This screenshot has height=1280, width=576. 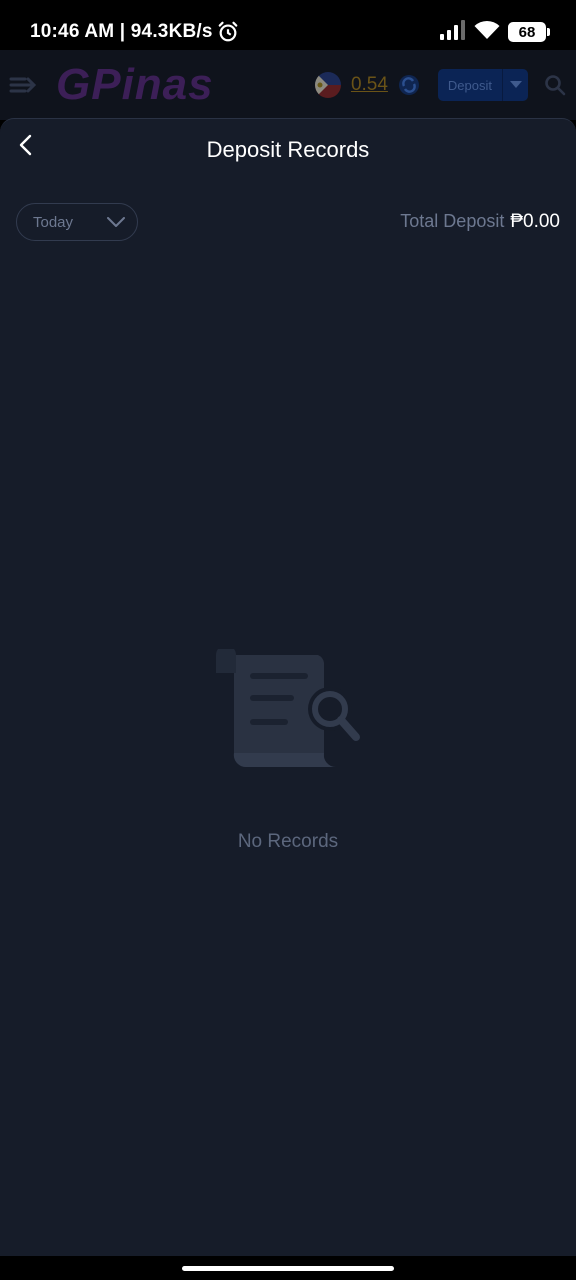 What do you see at coordinates (53, 222) in the screenshot?
I see `date-filter-value: Today` at bounding box center [53, 222].